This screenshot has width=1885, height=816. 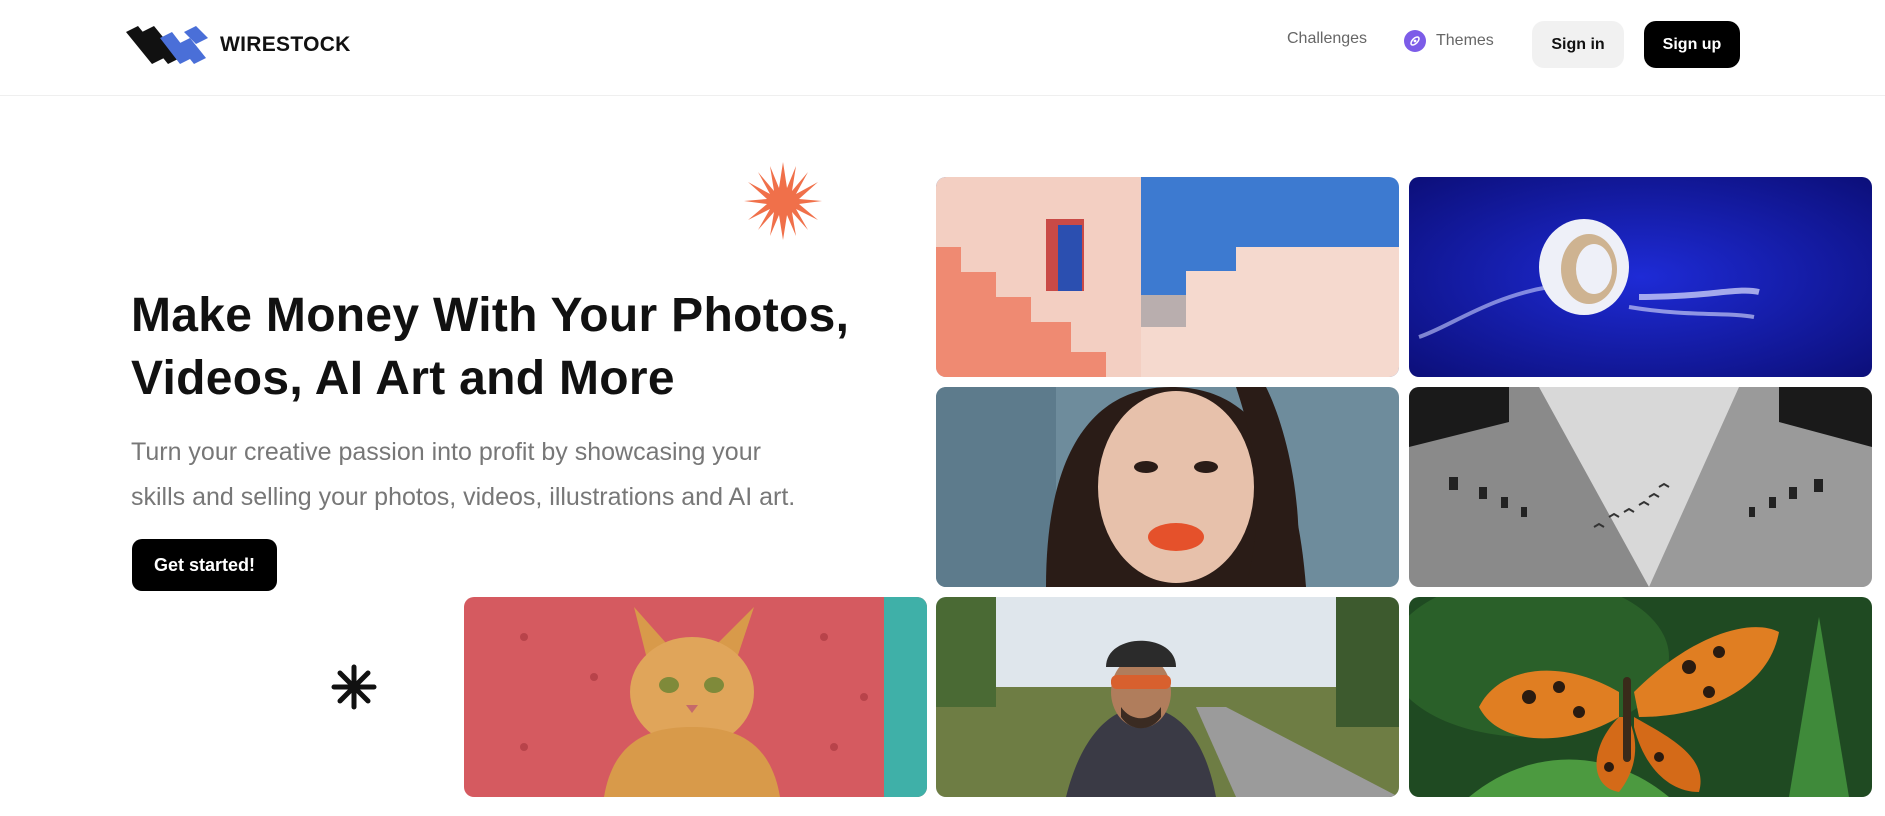 I want to click on gallery-tile-portrait, so click(x=1167, y=487).